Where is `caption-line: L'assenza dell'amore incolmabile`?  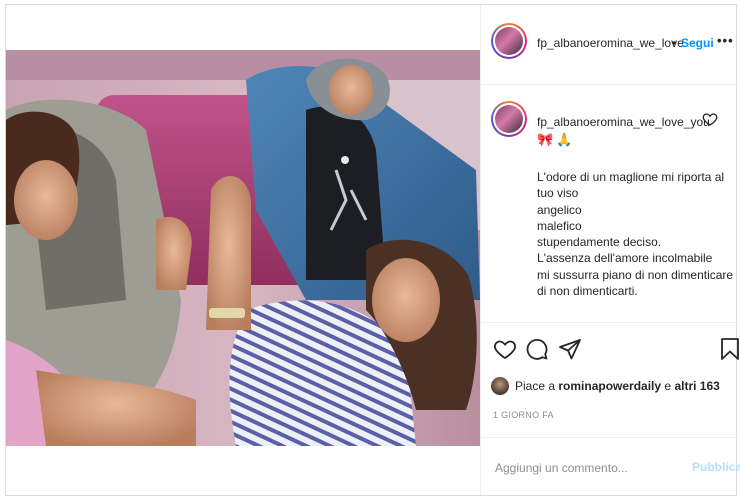
caption-line: L'assenza dell'amore incolmabile is located at coordinates (625, 258).